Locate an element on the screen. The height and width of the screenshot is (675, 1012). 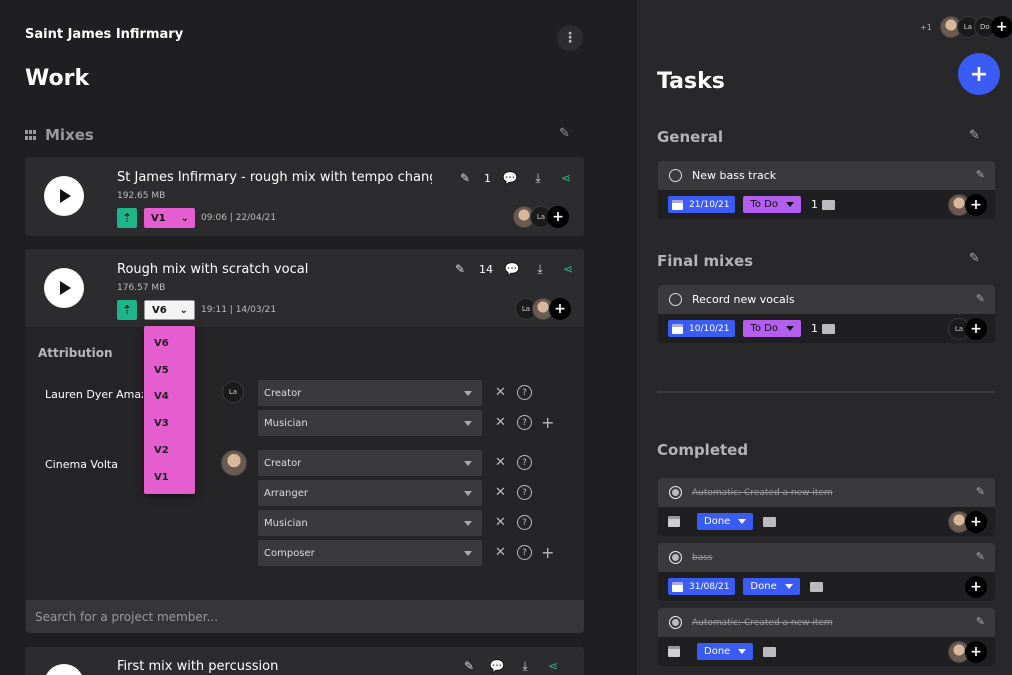
due-date: 31/08/21 is located at coordinates (702, 586).